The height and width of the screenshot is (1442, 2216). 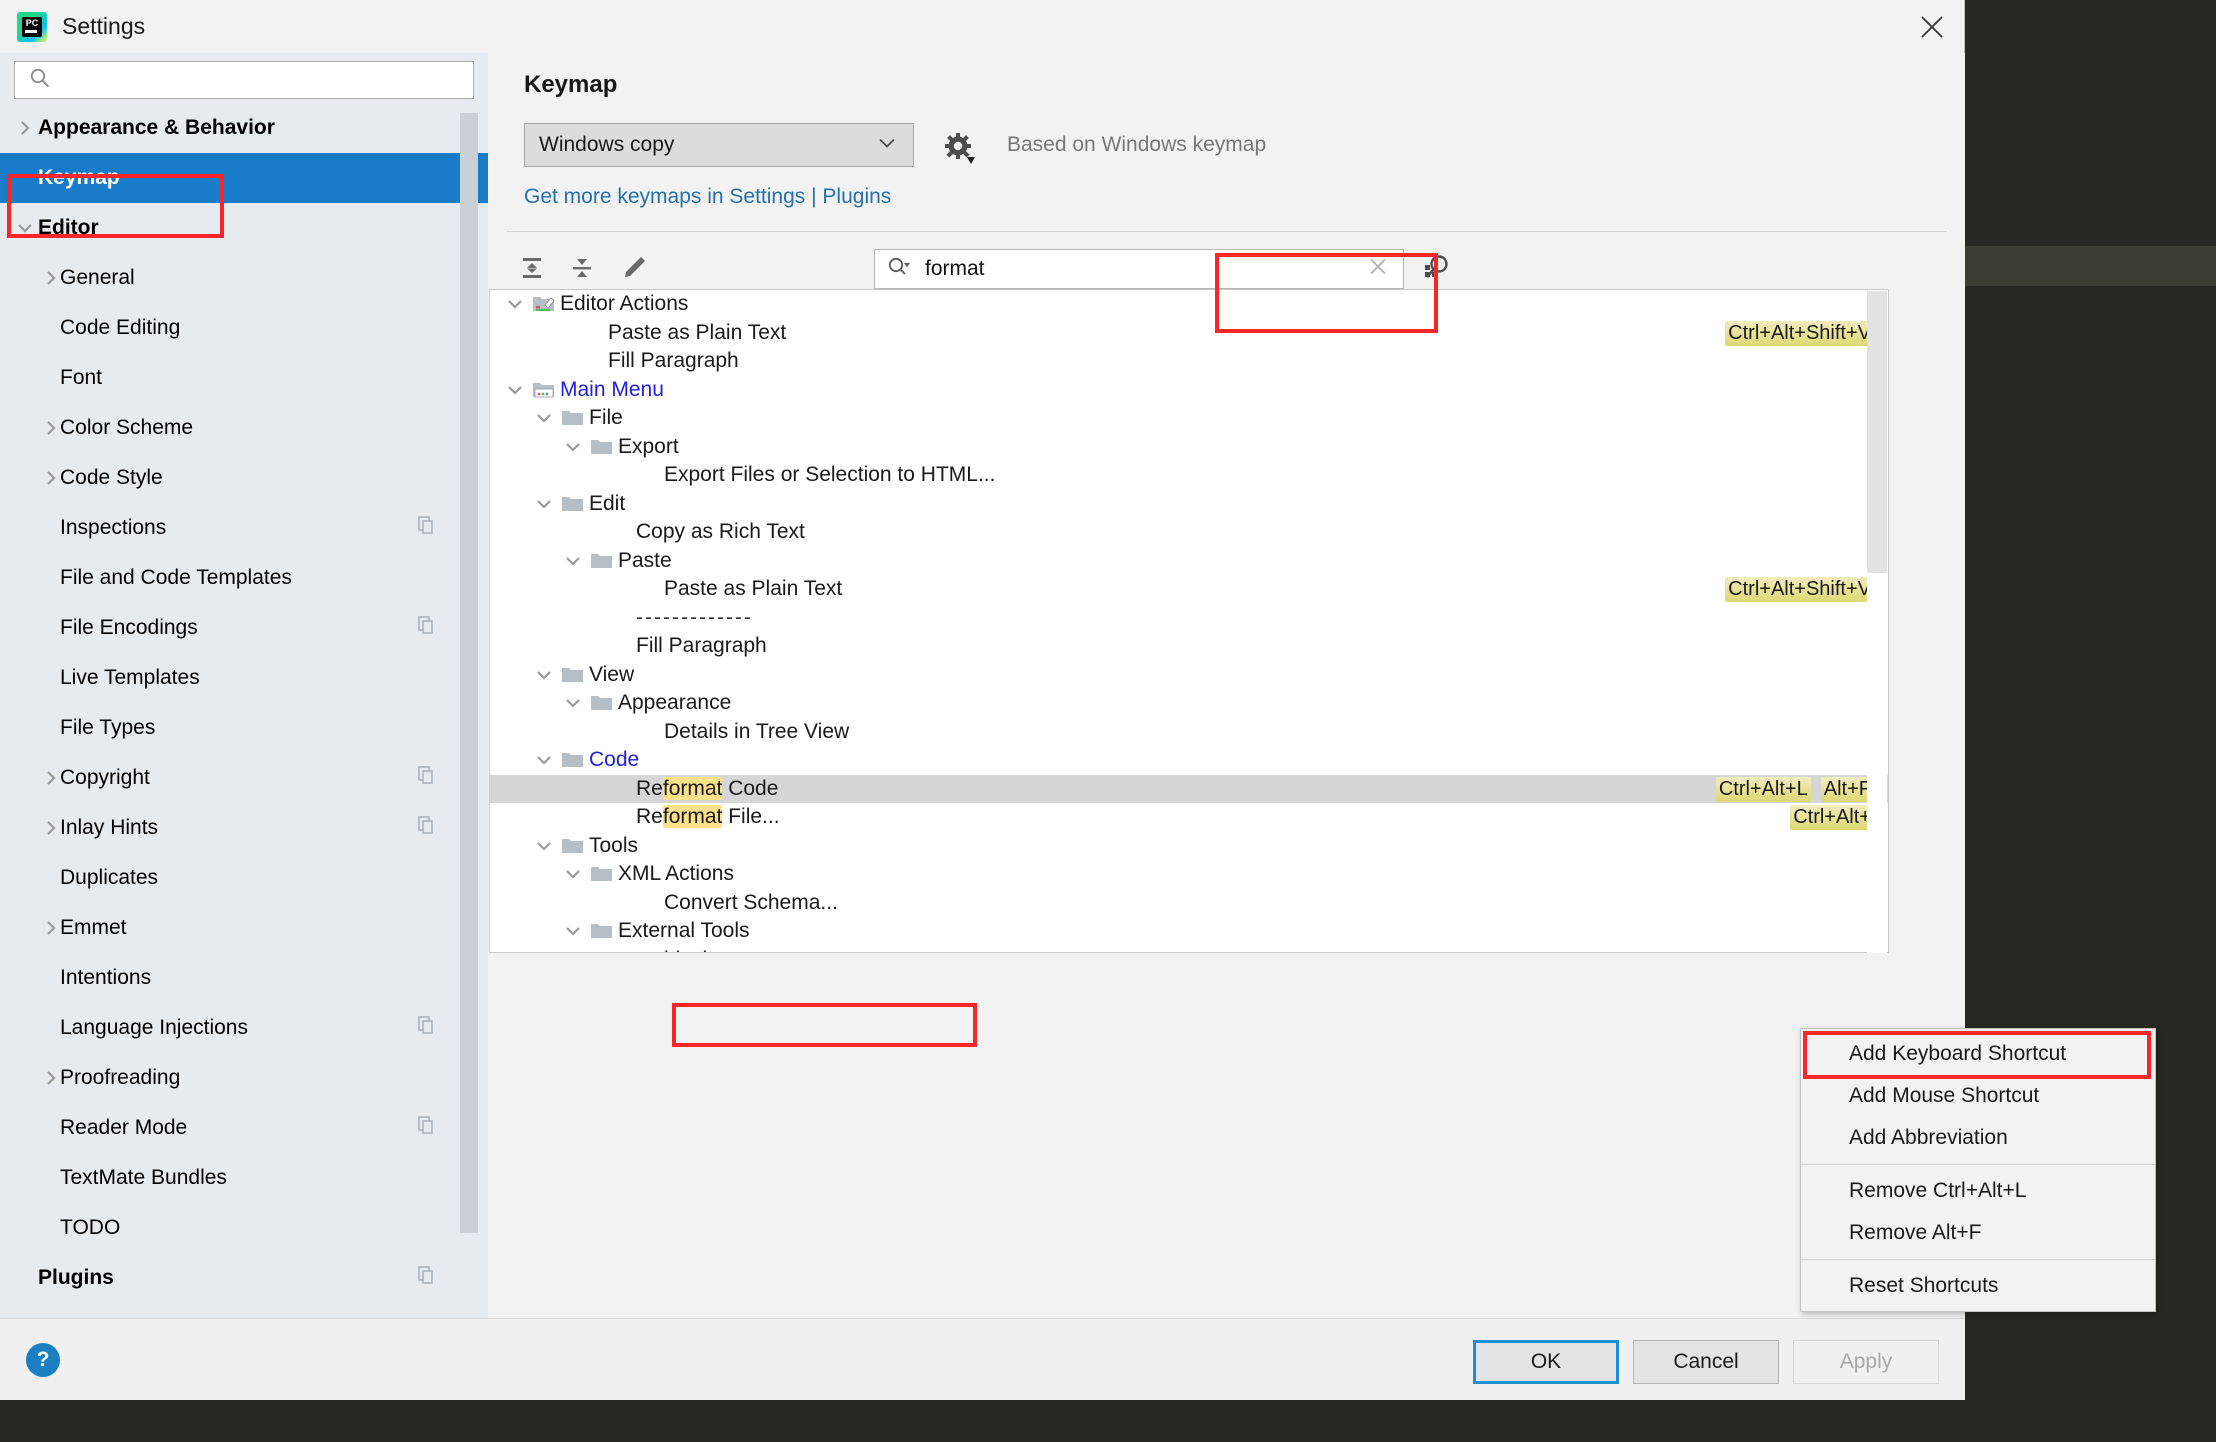 What do you see at coordinates (1546, 1362) in the screenshot?
I see `ok-button: OK` at bounding box center [1546, 1362].